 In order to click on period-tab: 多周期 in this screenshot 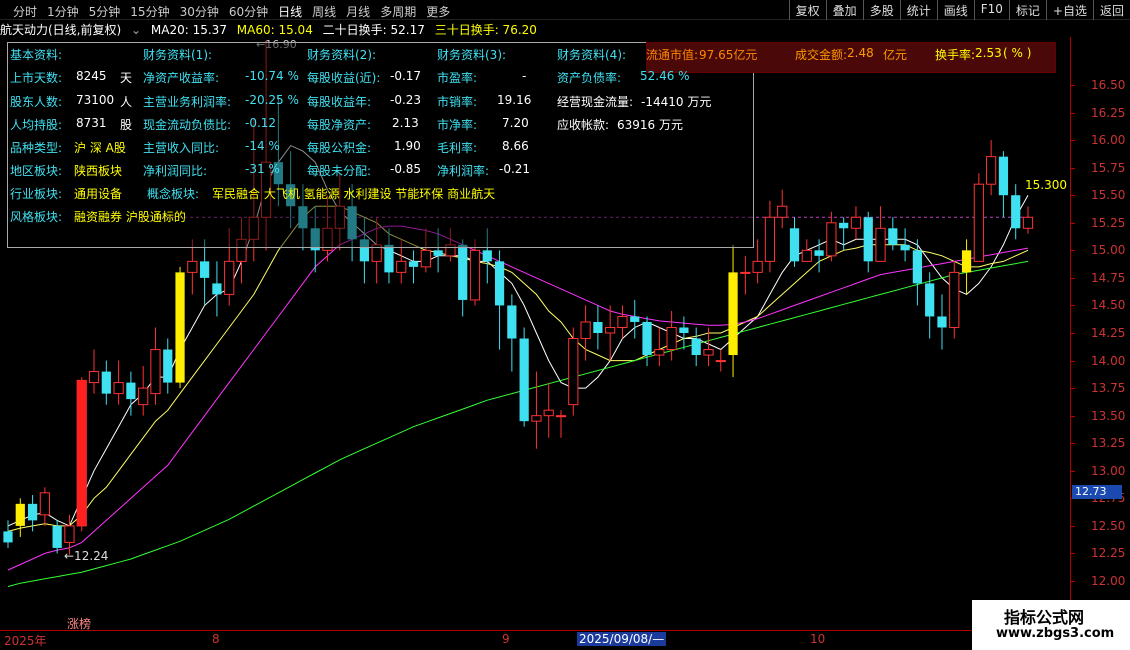, I will do `click(398, 11)`.